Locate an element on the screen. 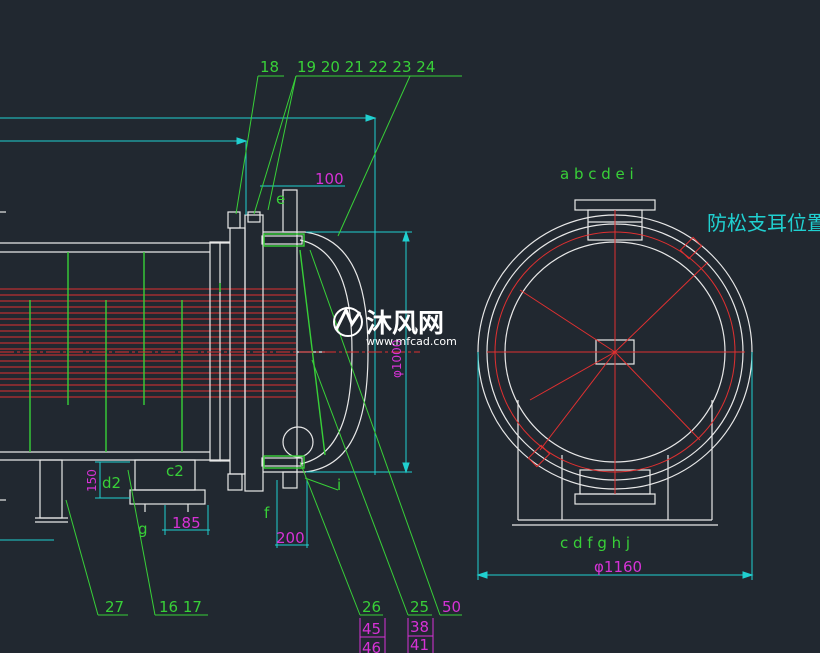 The width and height of the screenshot is (820, 653). balloon-25: 25 is located at coordinates (419, 607).